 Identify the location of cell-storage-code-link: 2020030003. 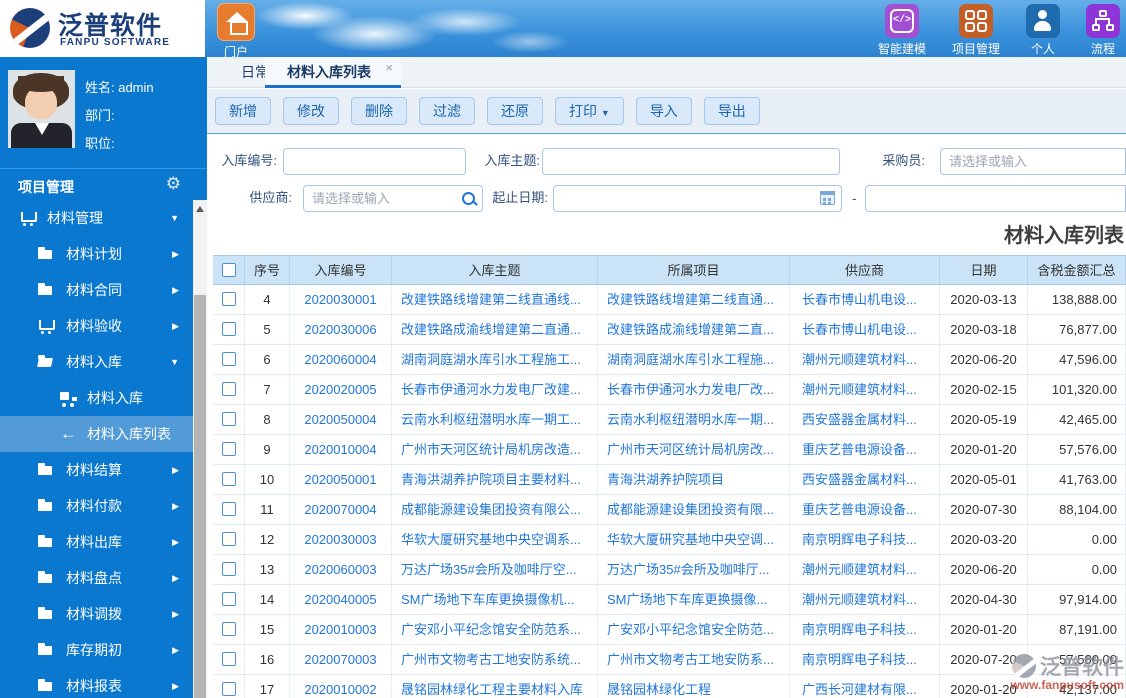
(341, 539).